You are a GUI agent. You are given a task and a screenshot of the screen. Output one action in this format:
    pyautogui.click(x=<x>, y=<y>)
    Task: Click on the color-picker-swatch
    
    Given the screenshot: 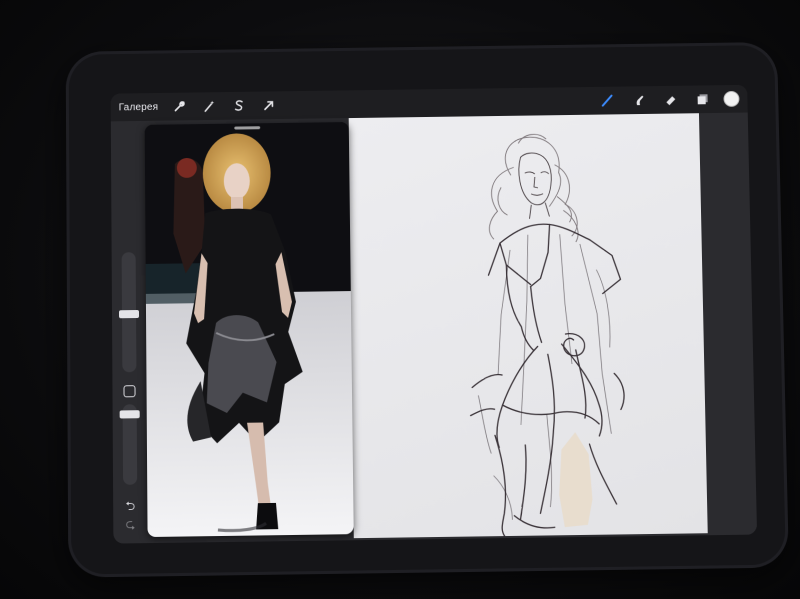 What is the action you would take?
    pyautogui.click(x=731, y=98)
    